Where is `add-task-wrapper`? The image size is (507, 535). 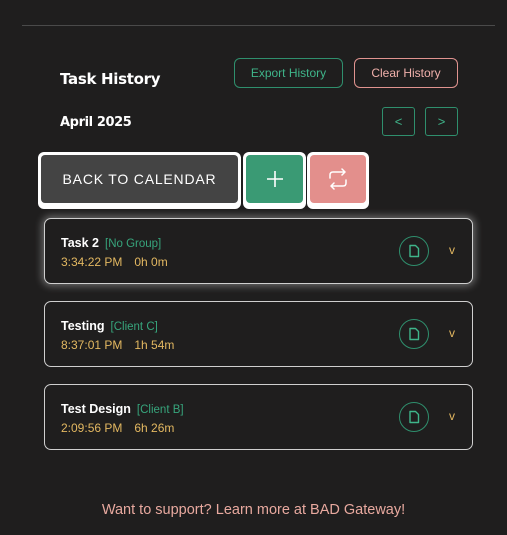
add-task-wrapper is located at coordinates (274, 180).